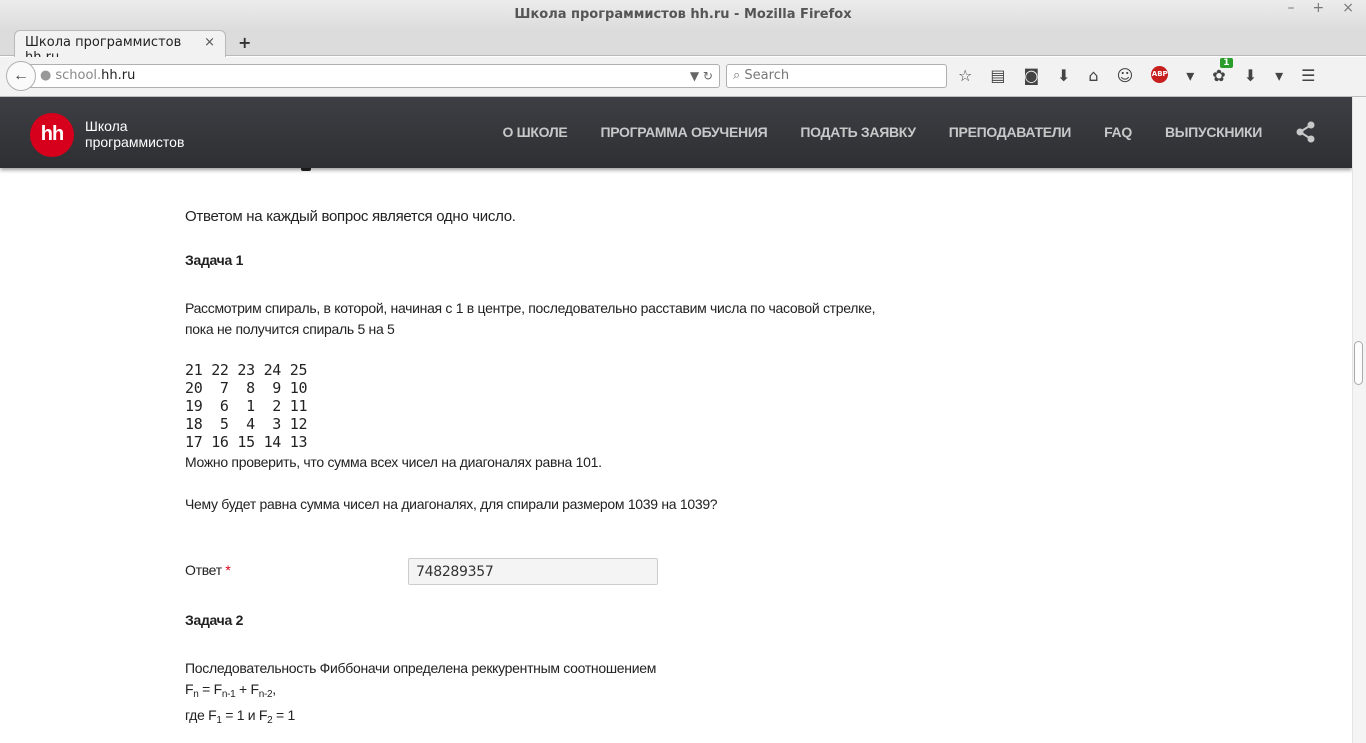 This screenshot has height=743, width=1366. I want to click on bookmark-star-icon: ☆, so click(965, 75).